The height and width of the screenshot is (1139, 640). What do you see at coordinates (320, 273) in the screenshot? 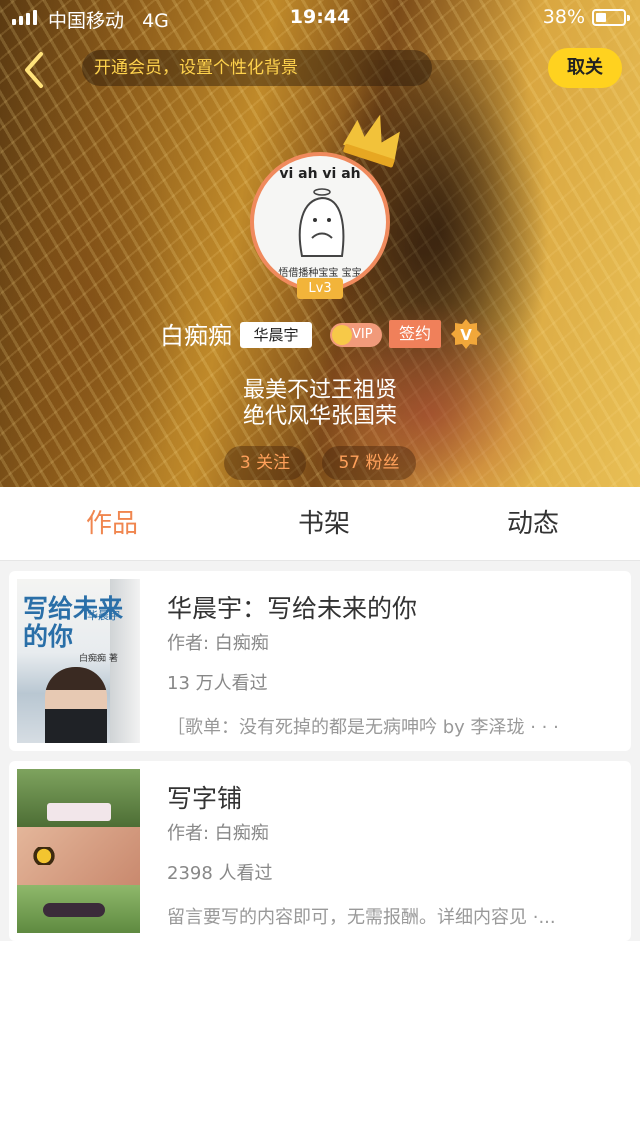
I see `avatar-caption-bottom: 悟借播种宝宝 宝宝` at bounding box center [320, 273].